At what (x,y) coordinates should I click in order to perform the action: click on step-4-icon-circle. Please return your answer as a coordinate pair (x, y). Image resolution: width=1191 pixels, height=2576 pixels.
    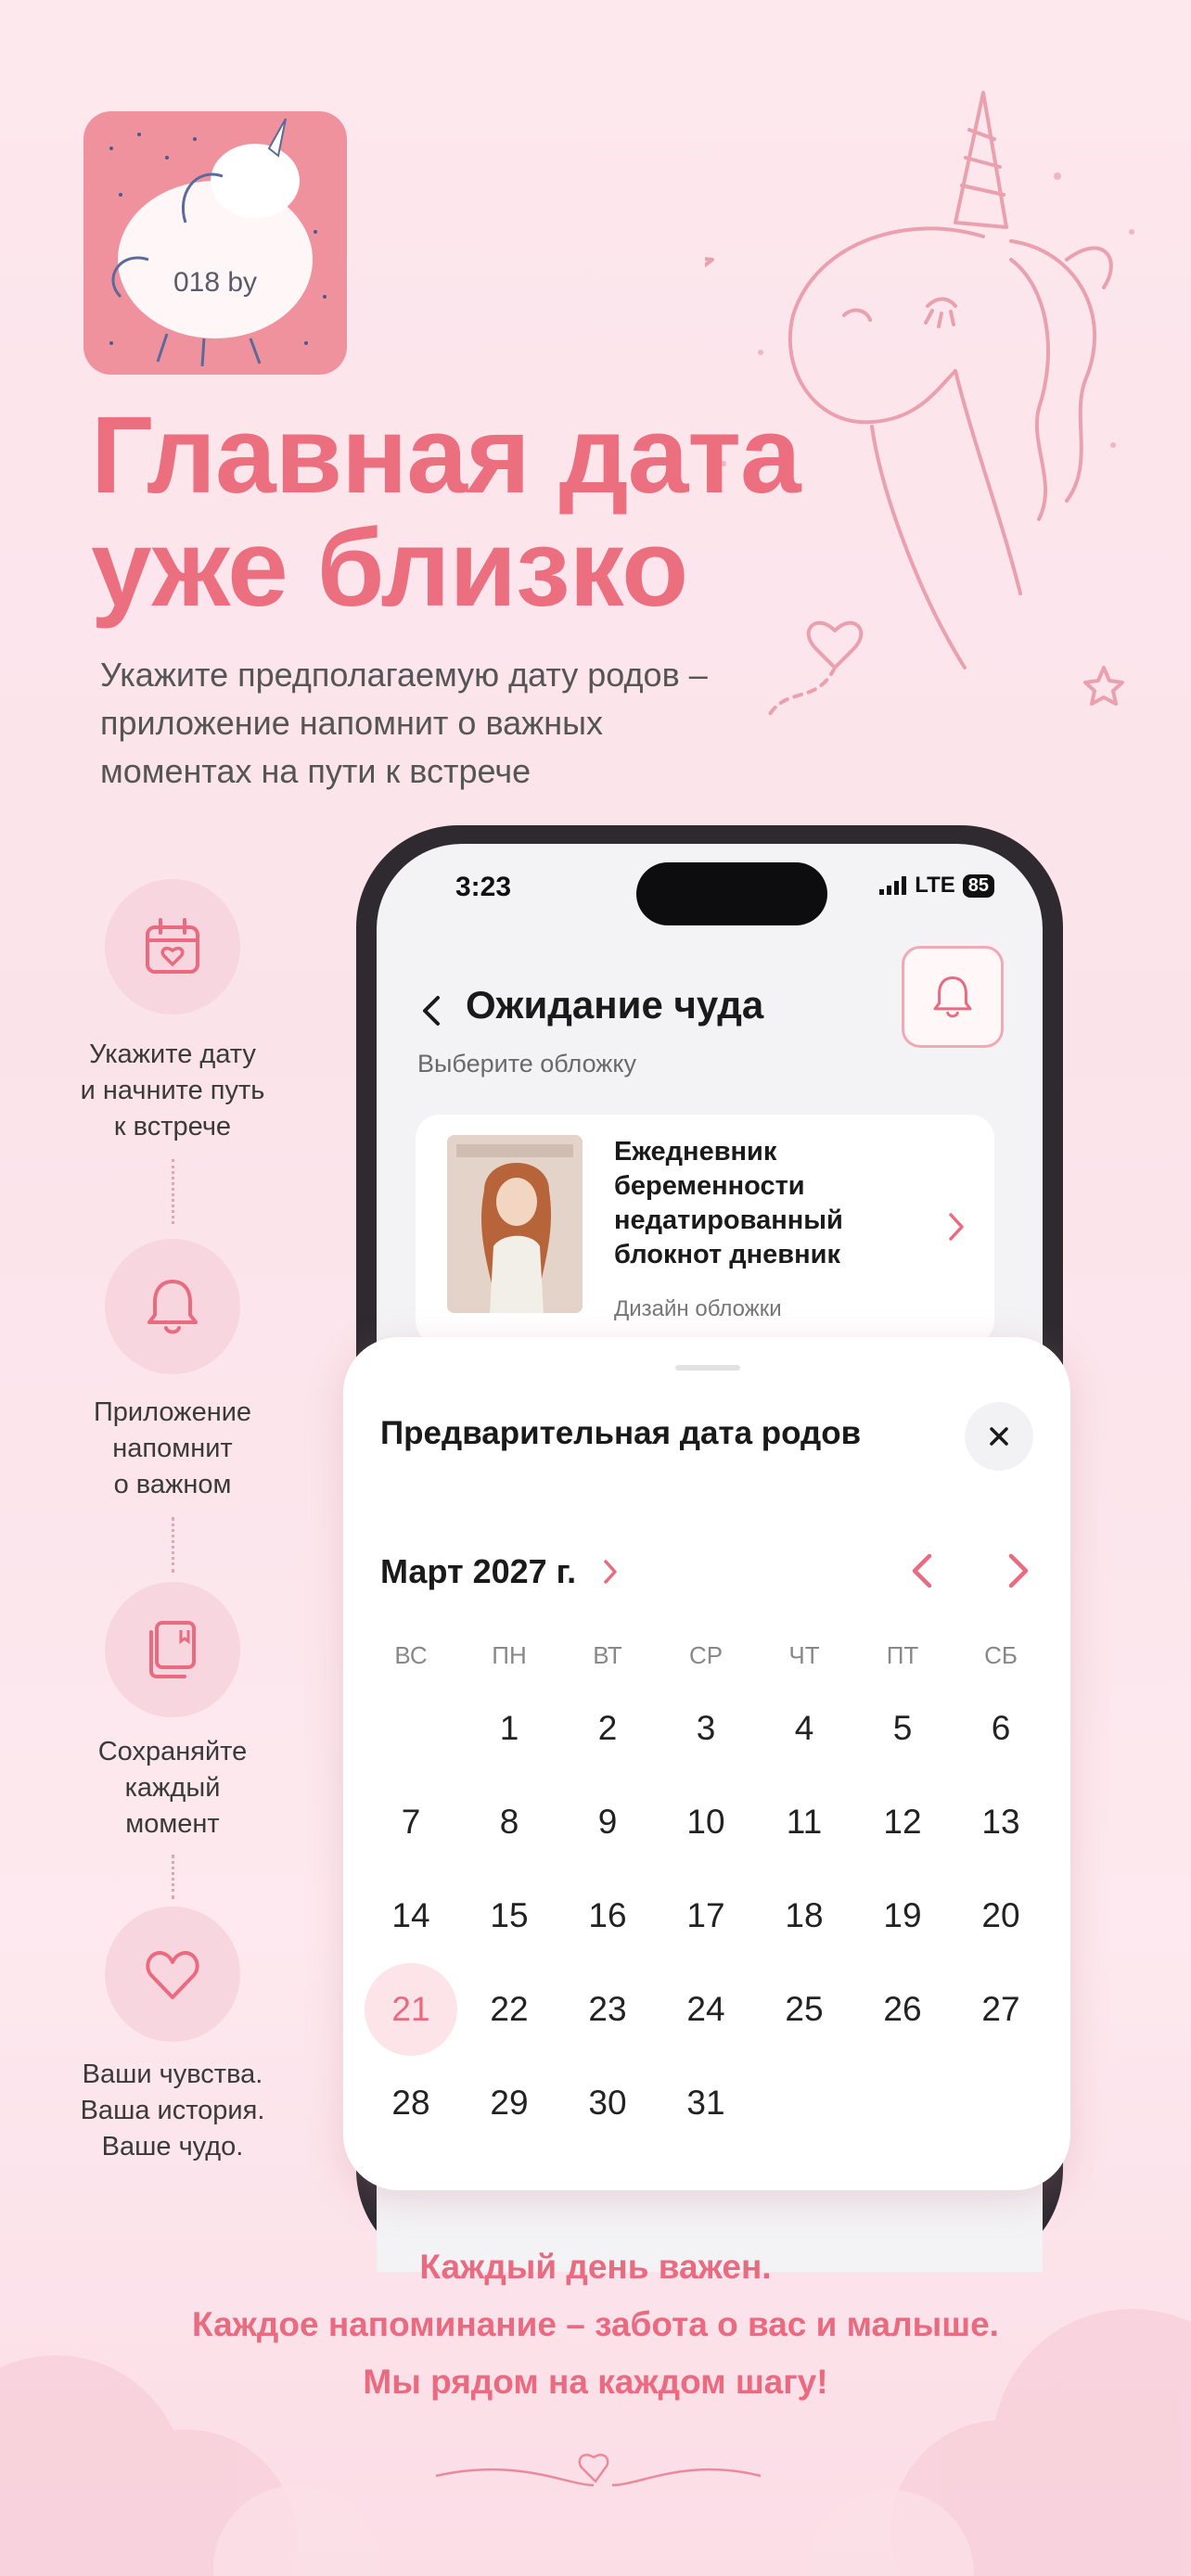
    Looking at the image, I should click on (172, 1974).